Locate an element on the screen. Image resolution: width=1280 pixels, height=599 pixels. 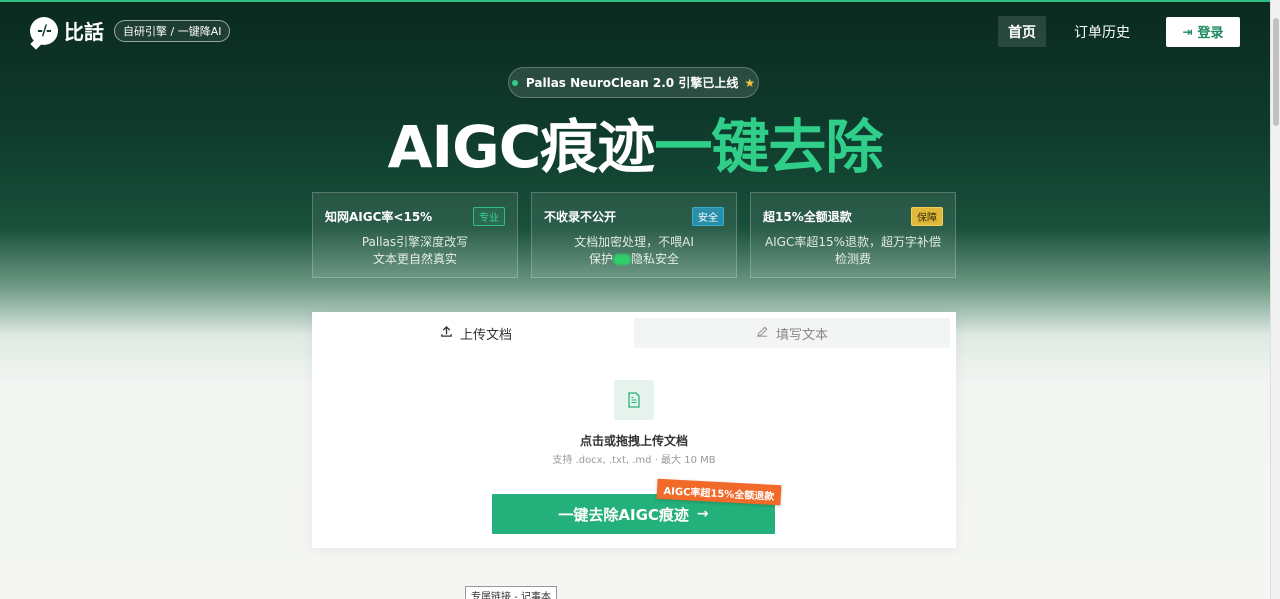
scrollbar-thumb is located at coordinates (1276, 72).